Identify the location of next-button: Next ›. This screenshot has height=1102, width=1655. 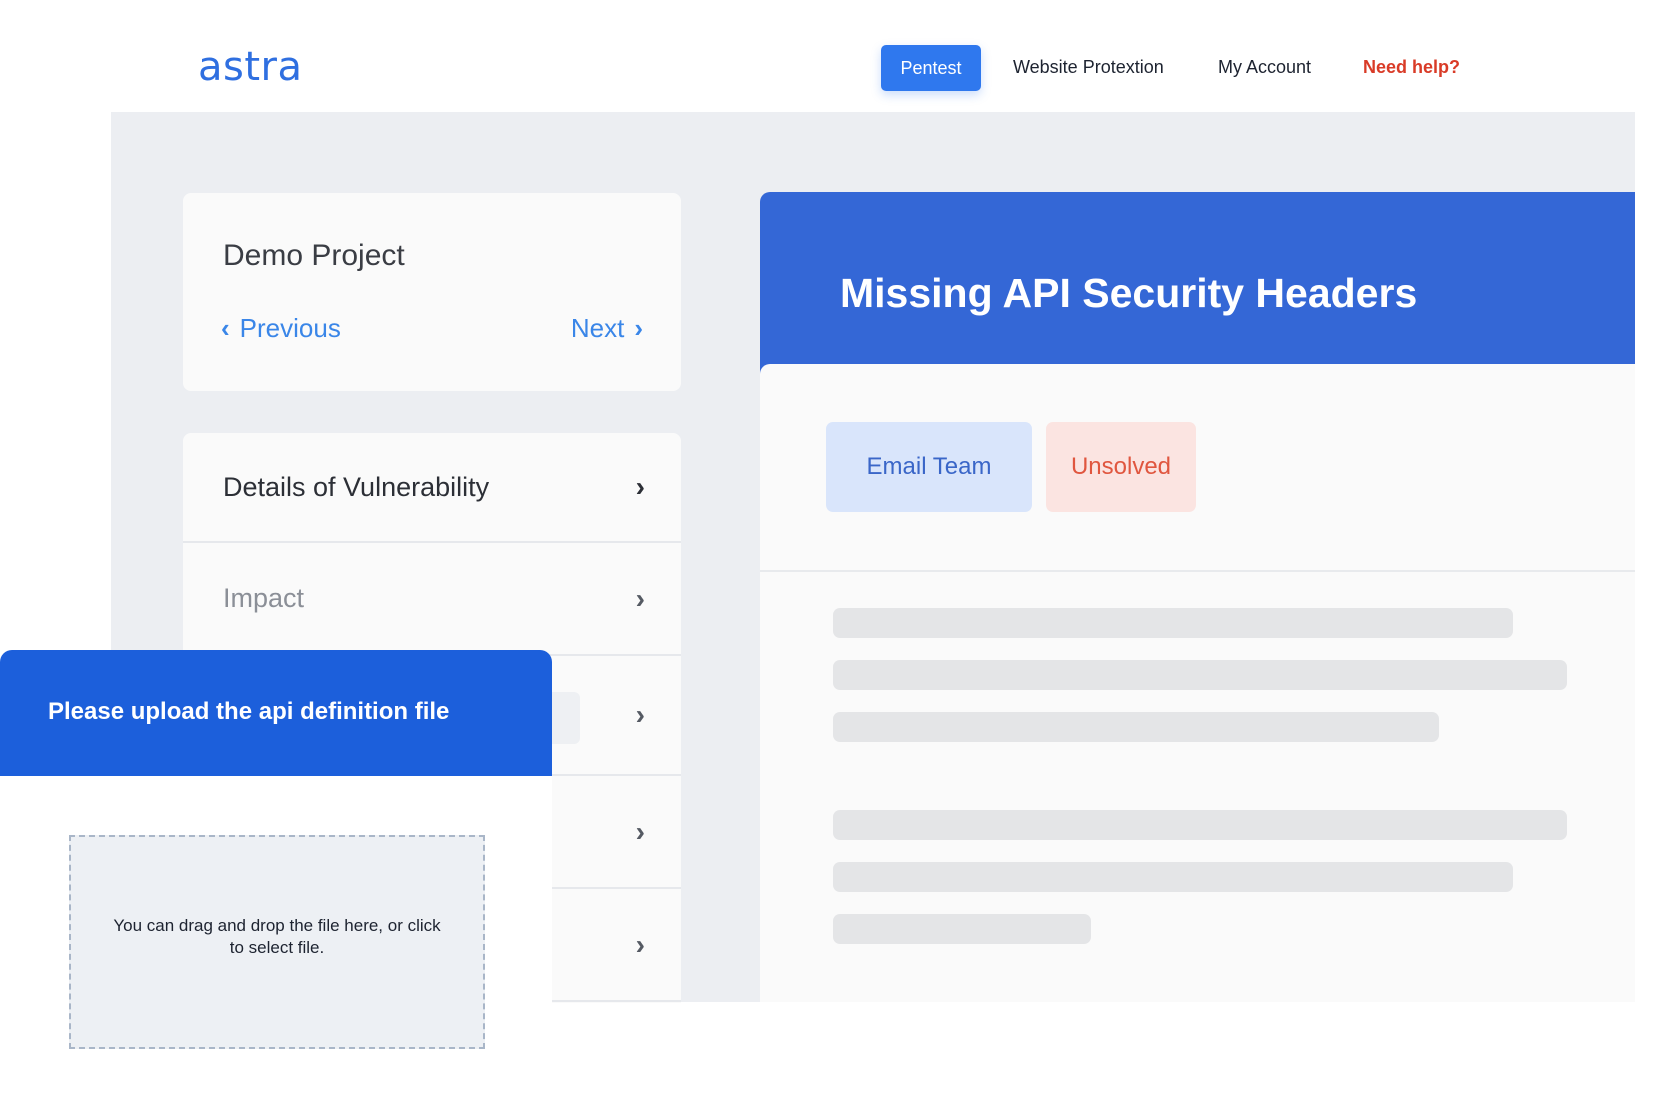
(607, 328).